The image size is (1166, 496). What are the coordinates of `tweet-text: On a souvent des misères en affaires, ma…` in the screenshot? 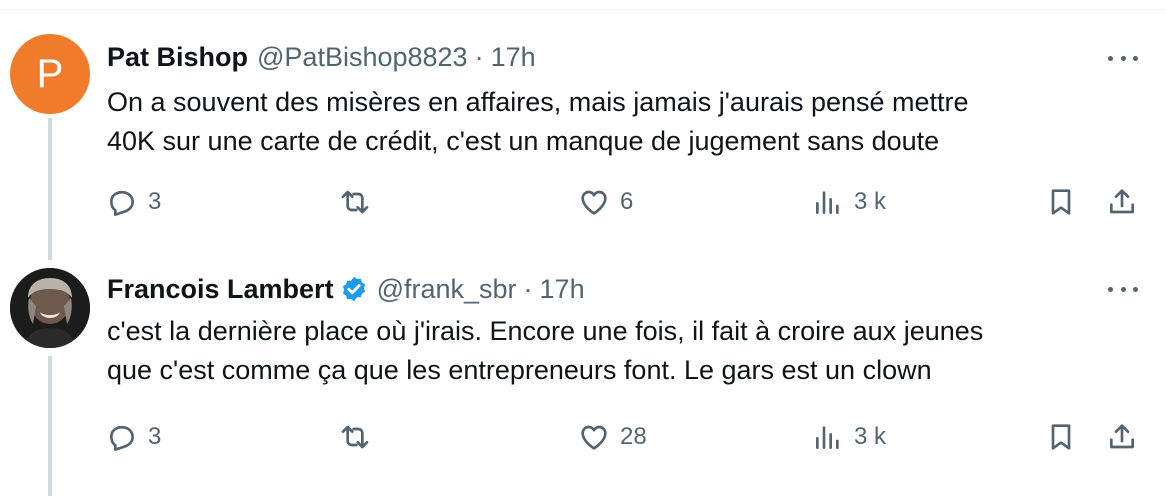 It's located at (612, 122).